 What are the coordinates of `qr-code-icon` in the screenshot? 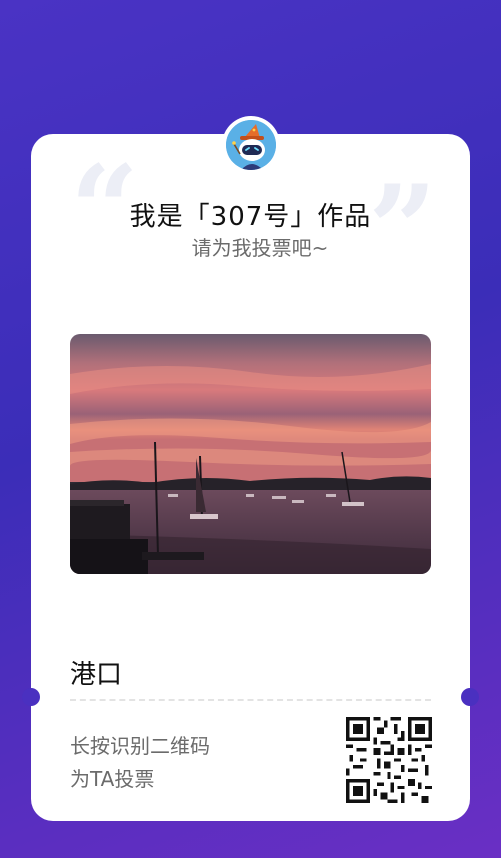 It's located at (389, 760).